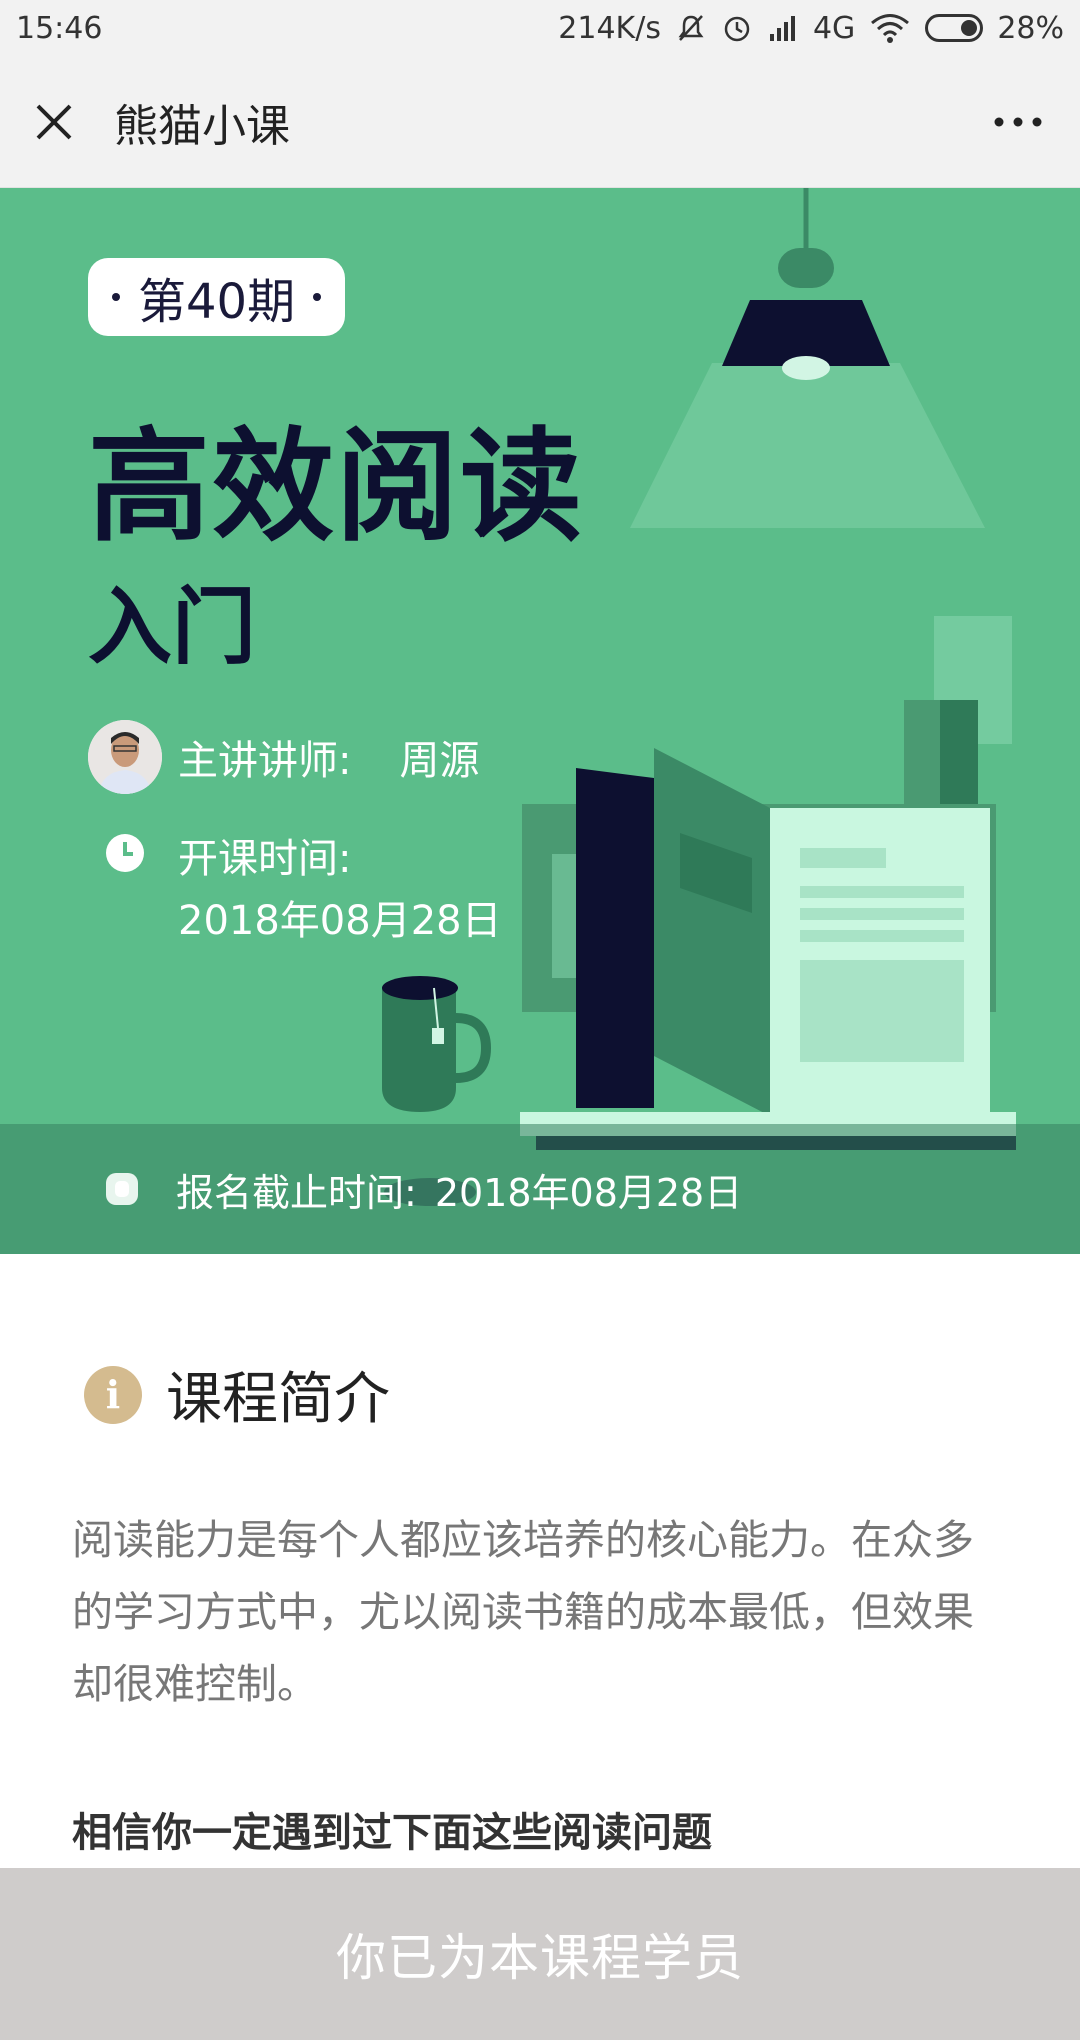 The width and height of the screenshot is (1080, 2040). What do you see at coordinates (172, 627) in the screenshot?
I see `course-subtitle: 入门` at bounding box center [172, 627].